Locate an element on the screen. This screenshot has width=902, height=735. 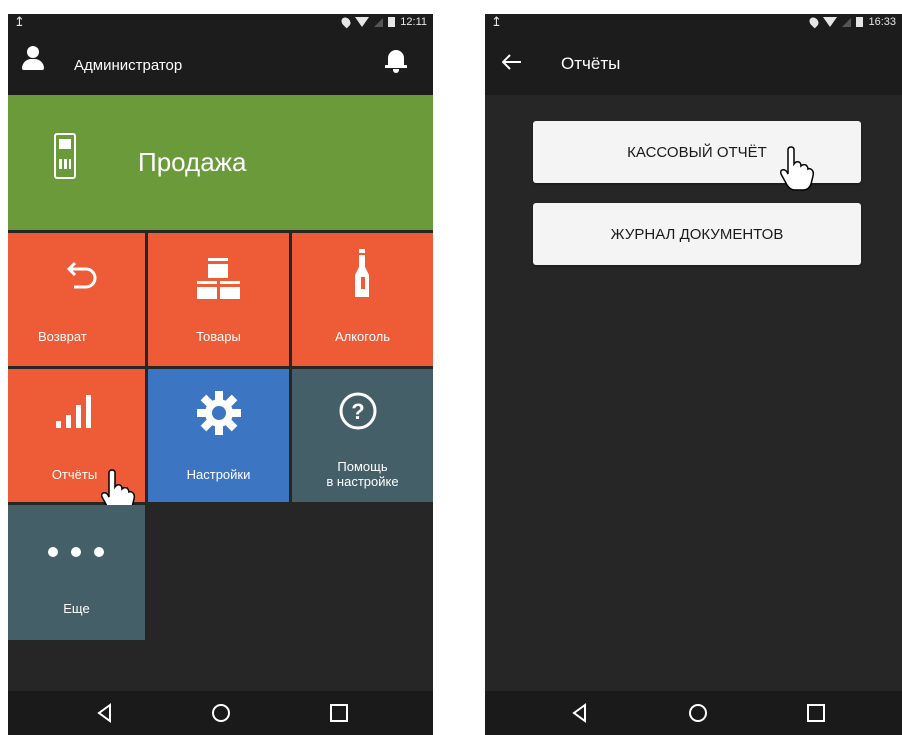
tile-more: Еще is located at coordinates (76, 572).